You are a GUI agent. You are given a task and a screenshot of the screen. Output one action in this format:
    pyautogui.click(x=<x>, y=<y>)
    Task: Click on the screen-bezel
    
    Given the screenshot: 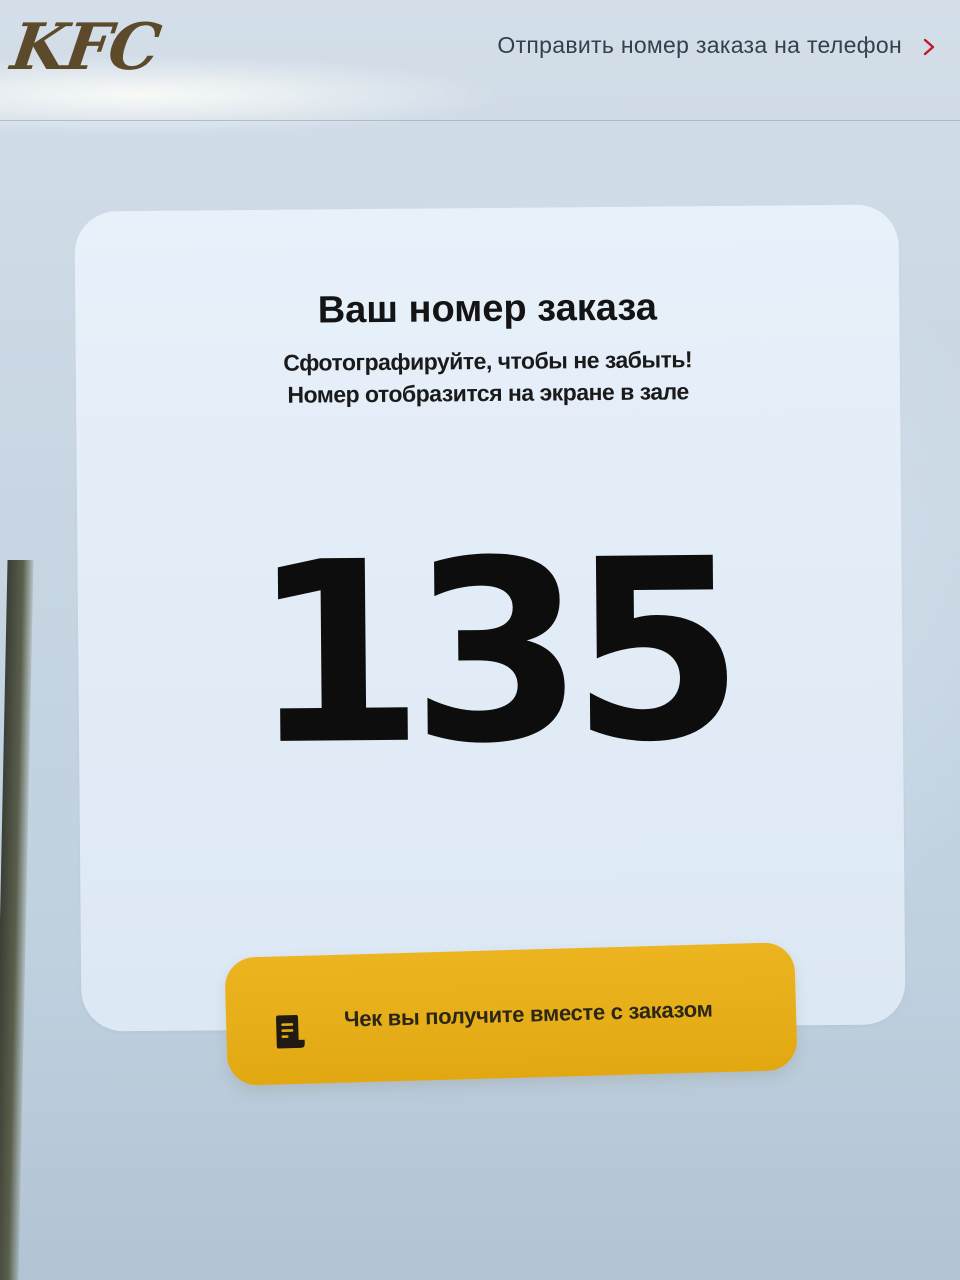 What is the action you would take?
    pyautogui.click(x=17, y=920)
    